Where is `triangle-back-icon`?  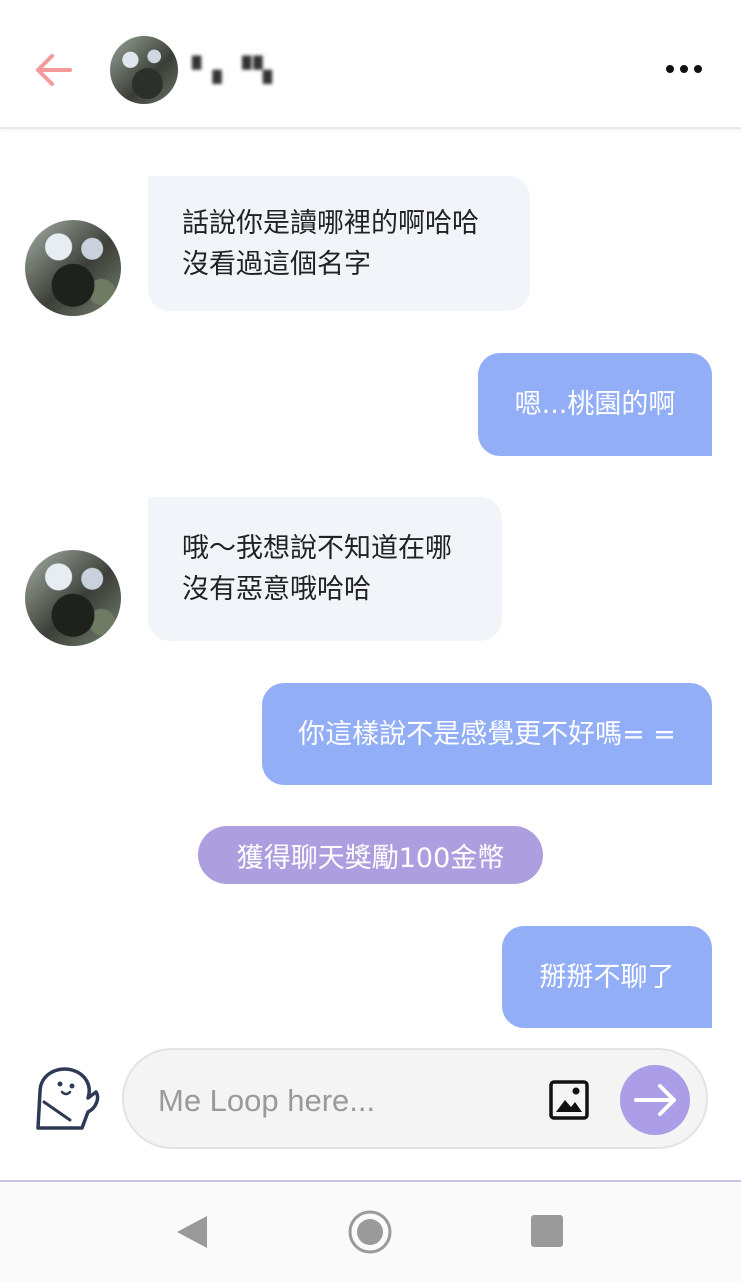
triangle-back-icon is located at coordinates (192, 1232).